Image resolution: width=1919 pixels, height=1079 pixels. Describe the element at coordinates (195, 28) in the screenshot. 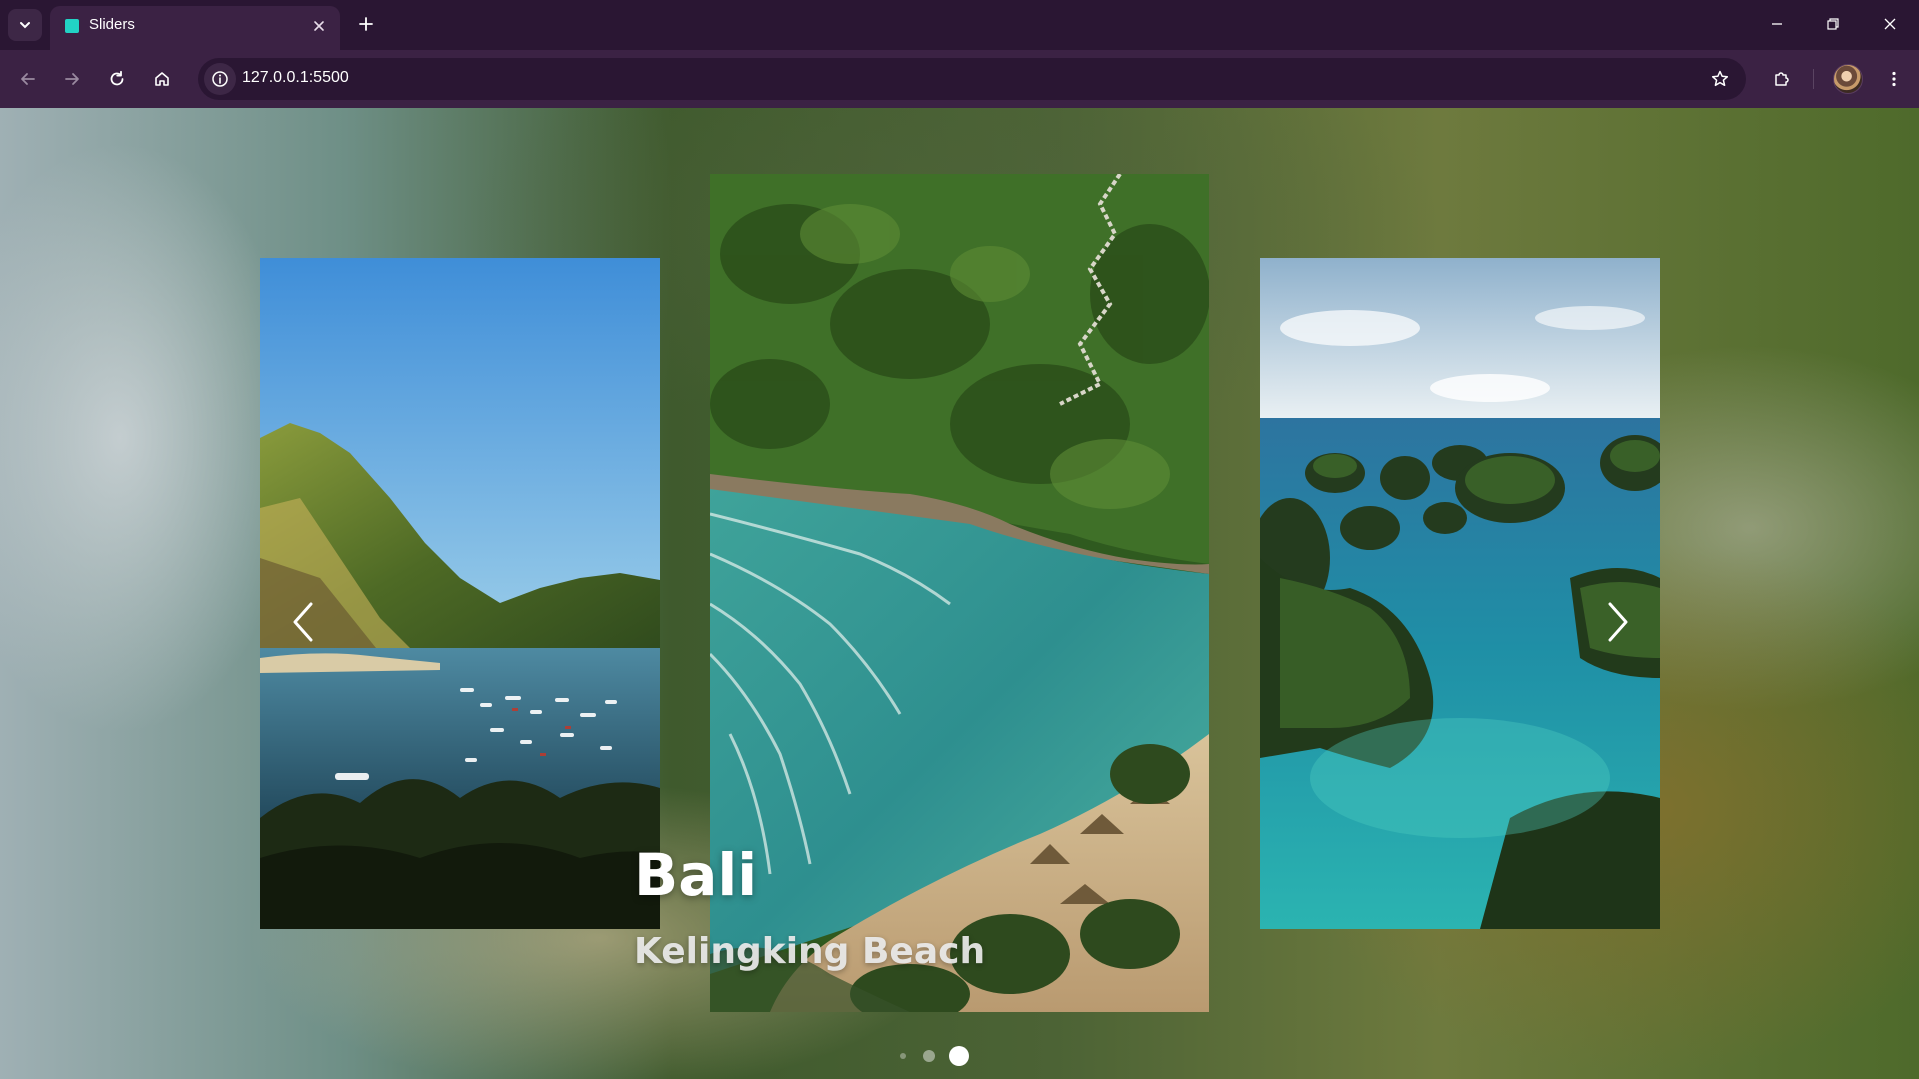

I see `browser-tab: Sliders` at that location.